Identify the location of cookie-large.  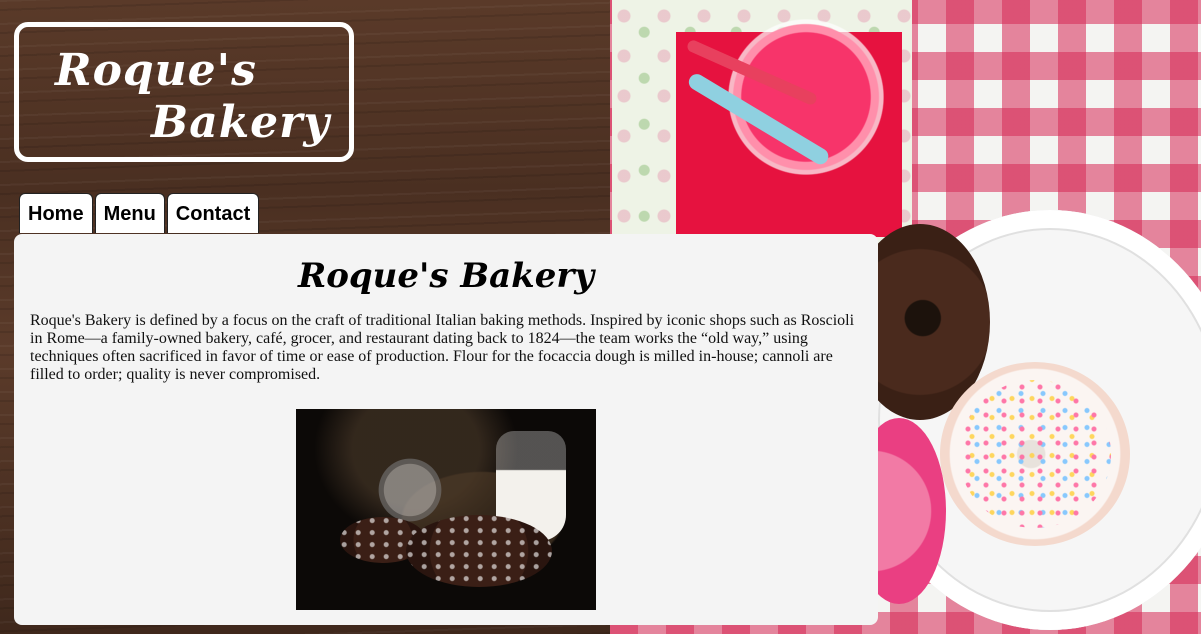
(479, 551).